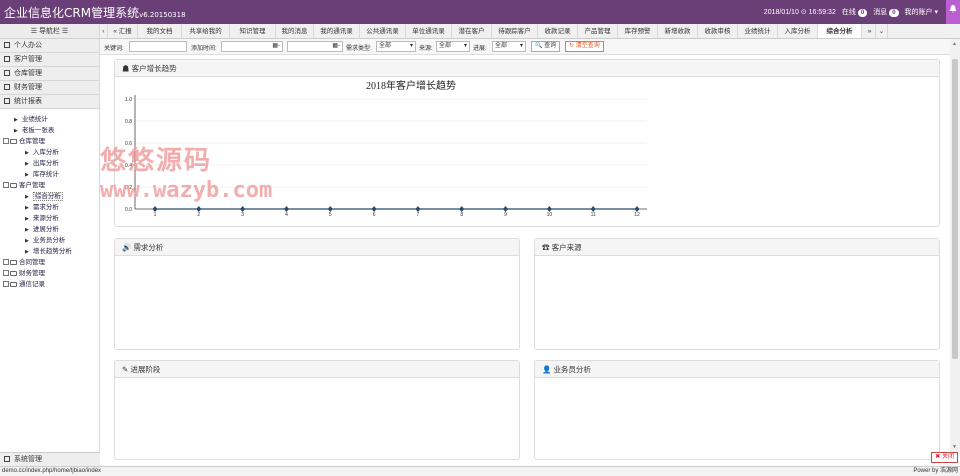 The image size is (960, 476). Describe the element at coordinates (886, 12) in the screenshot. I see `messages-indicator: 消息 0` at that location.